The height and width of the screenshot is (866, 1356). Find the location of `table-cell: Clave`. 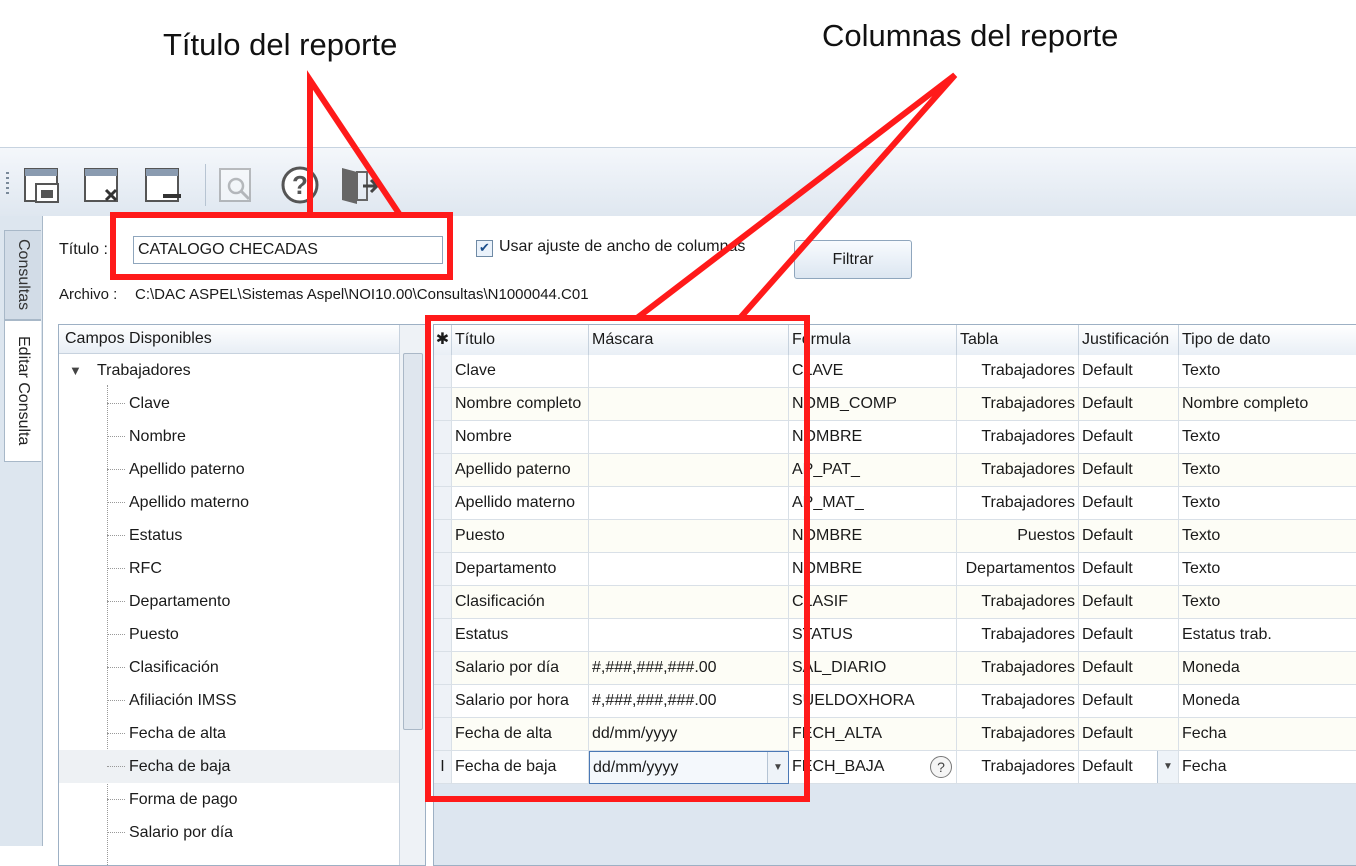

table-cell: Clave is located at coordinates (520, 371).